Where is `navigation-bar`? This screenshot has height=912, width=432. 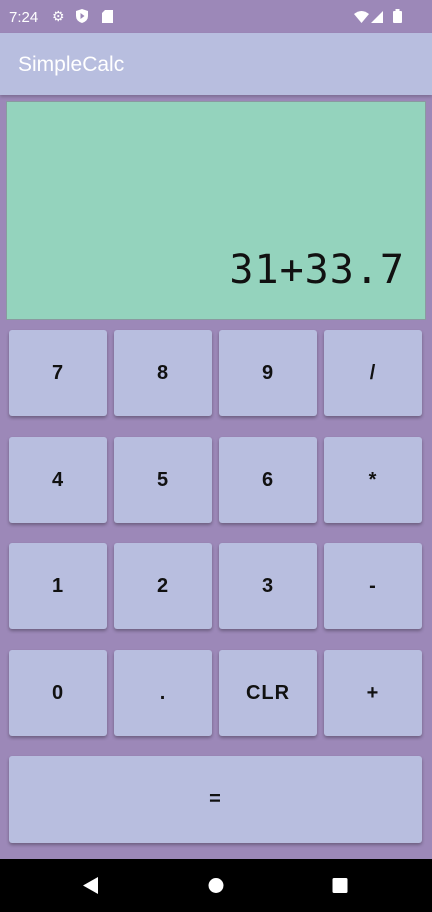 navigation-bar is located at coordinates (216, 885).